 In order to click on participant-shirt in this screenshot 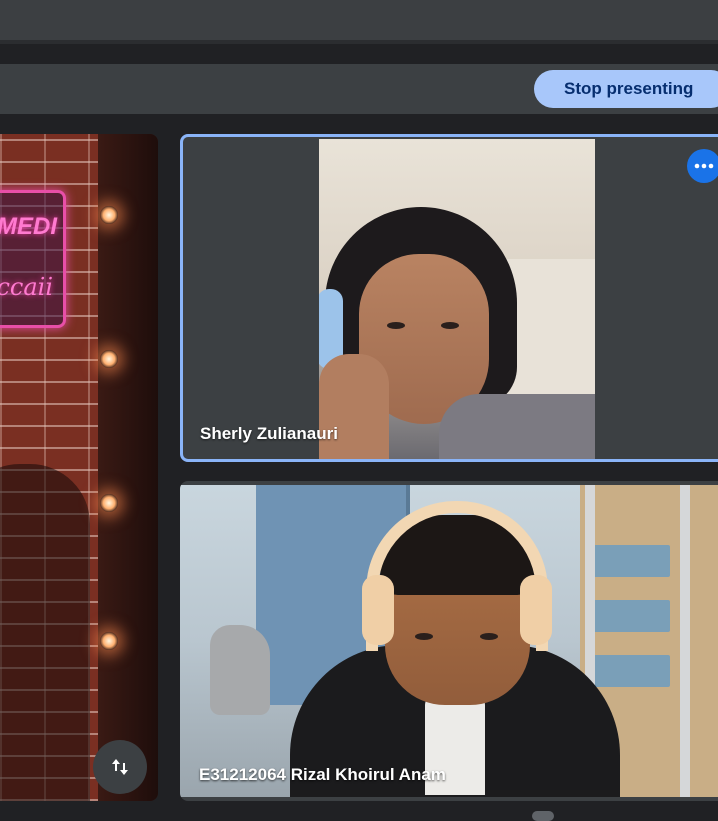, I will do `click(517, 426)`.